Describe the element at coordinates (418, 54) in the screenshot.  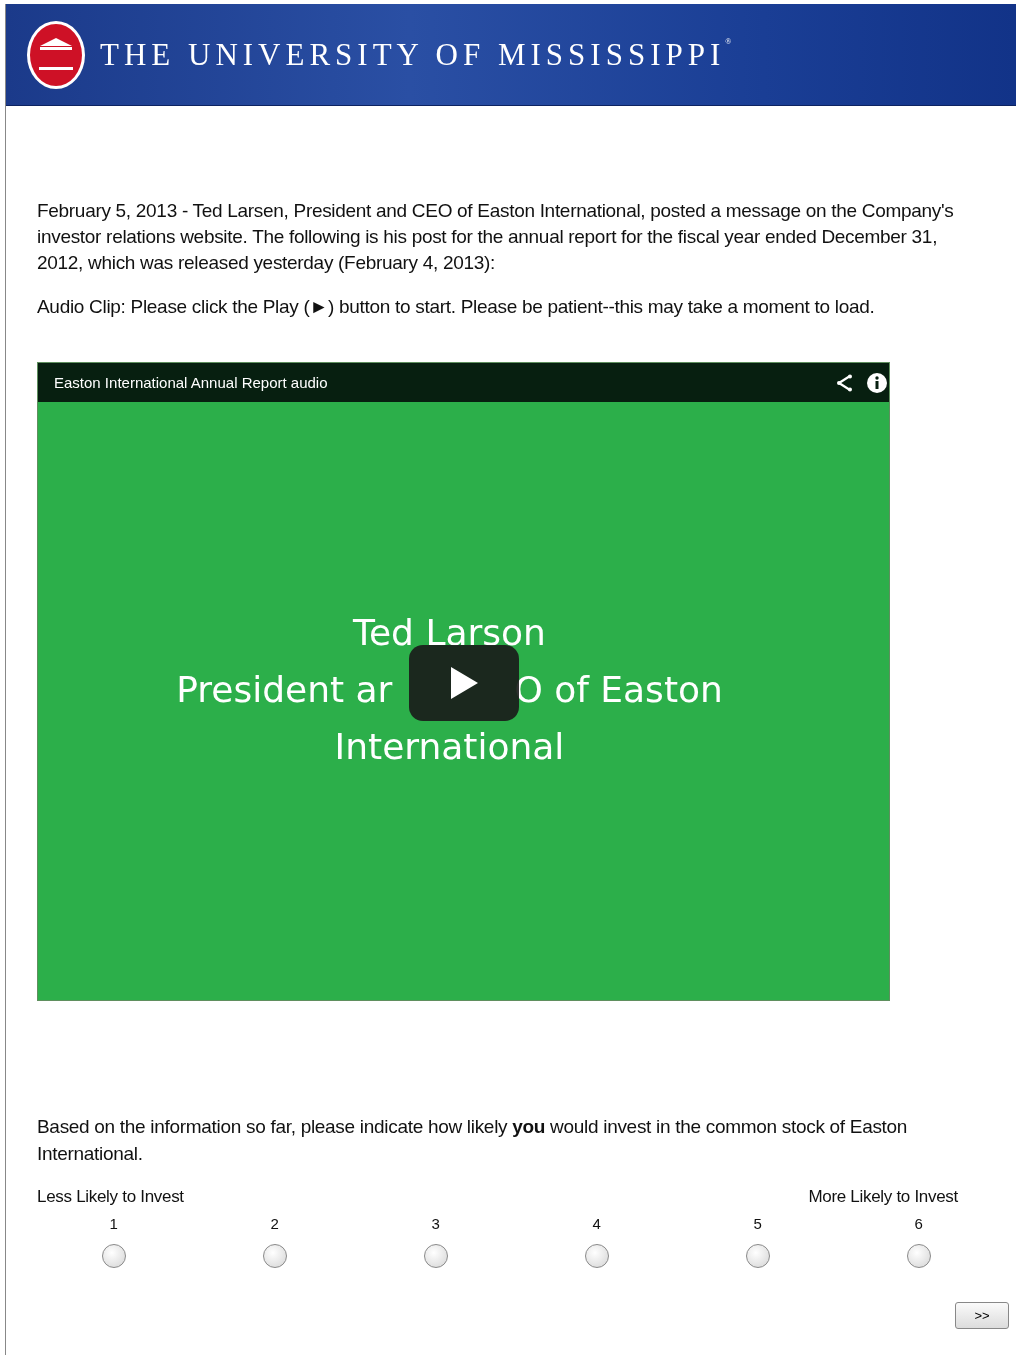
I see `university-name: THE UNIVERSITY OF MISSISSIPPI$^{®}$` at that location.